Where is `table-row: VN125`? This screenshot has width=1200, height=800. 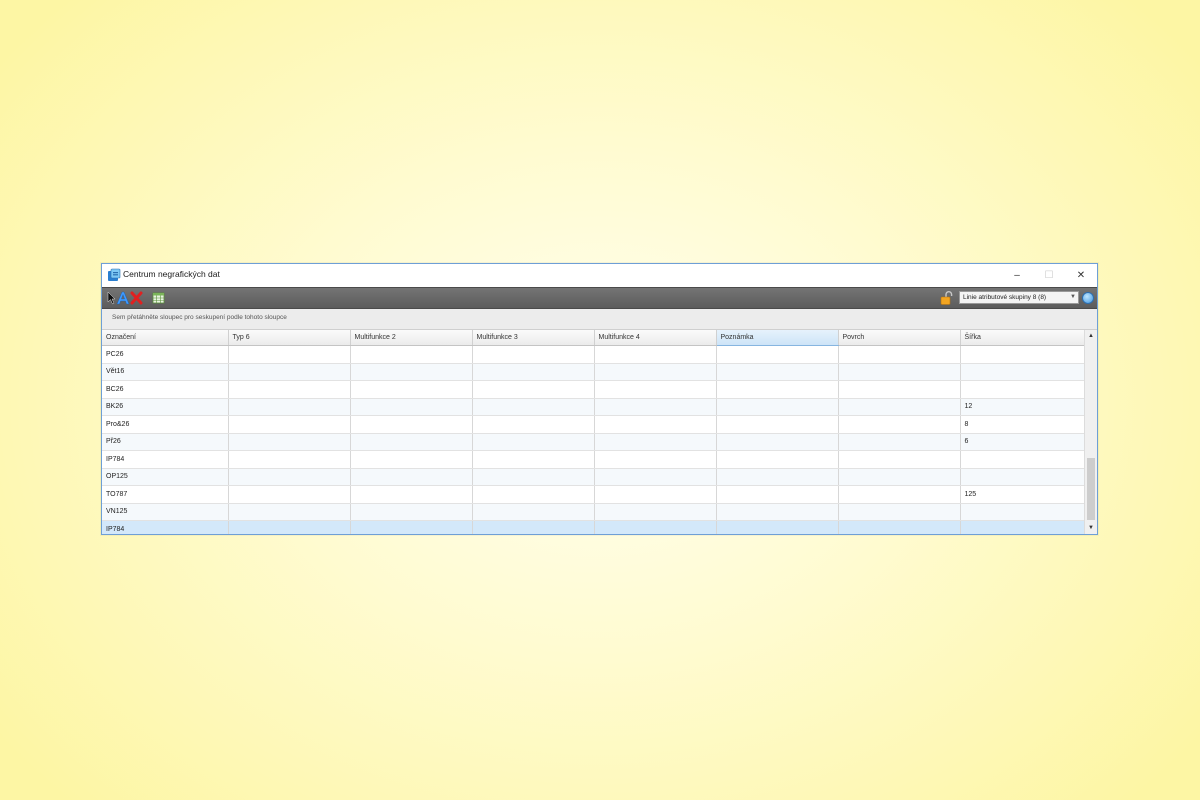 table-row: VN125 is located at coordinates (593, 512).